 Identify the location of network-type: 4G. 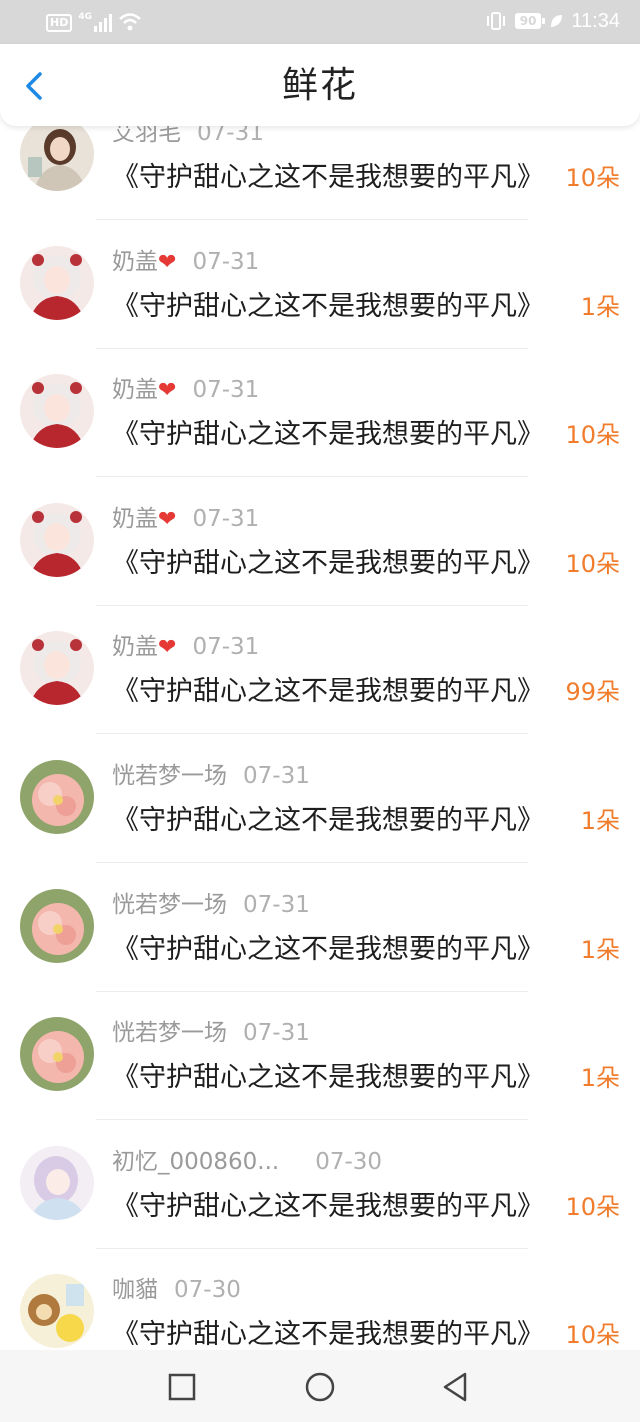
(85, 17).